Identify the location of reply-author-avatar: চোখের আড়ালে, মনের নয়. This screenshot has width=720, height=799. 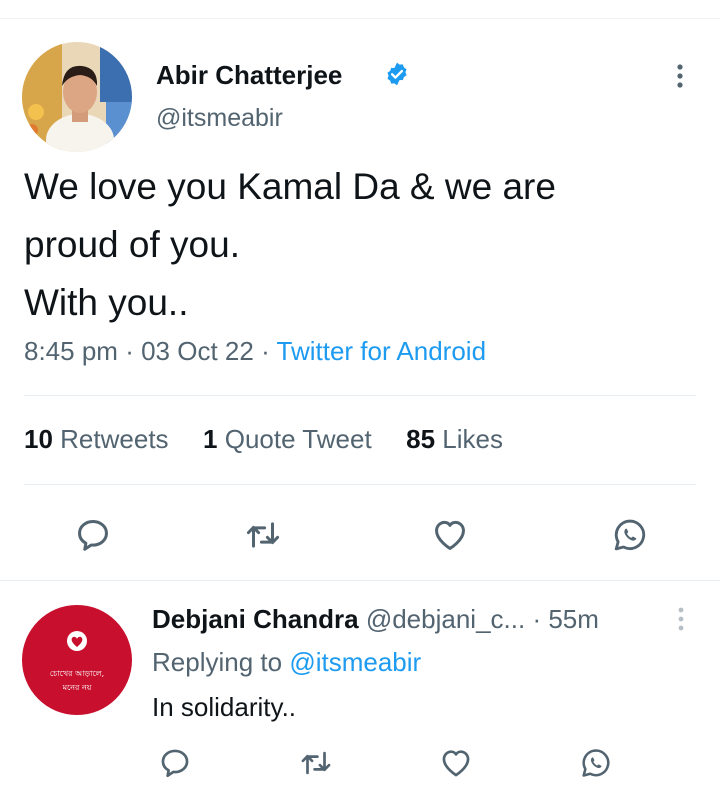
(77, 660).